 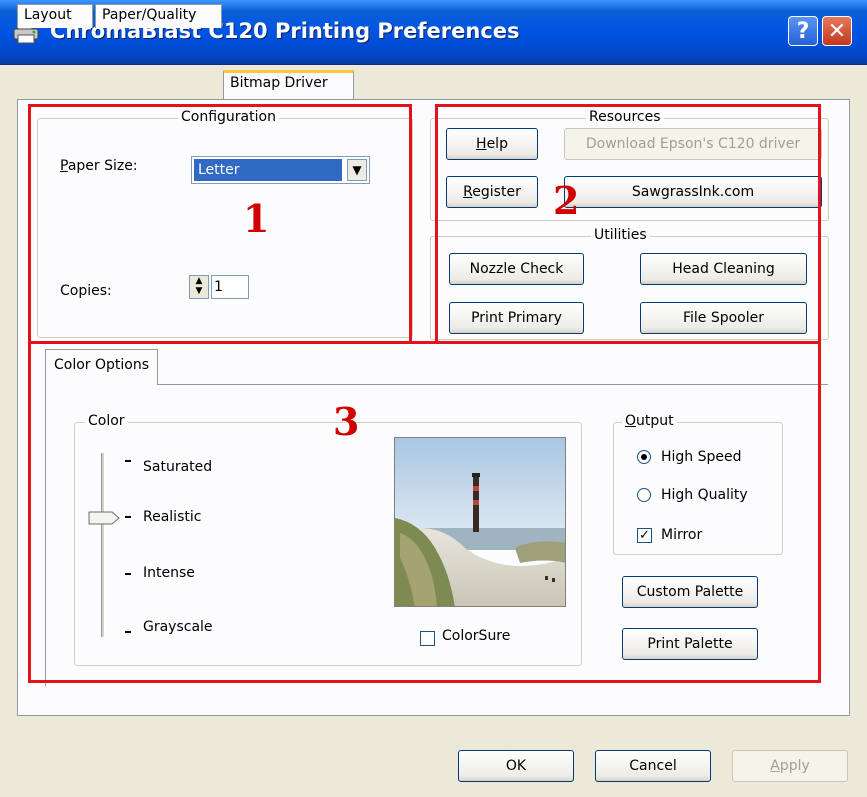 I want to click on ok-button: OK, so click(x=516, y=766).